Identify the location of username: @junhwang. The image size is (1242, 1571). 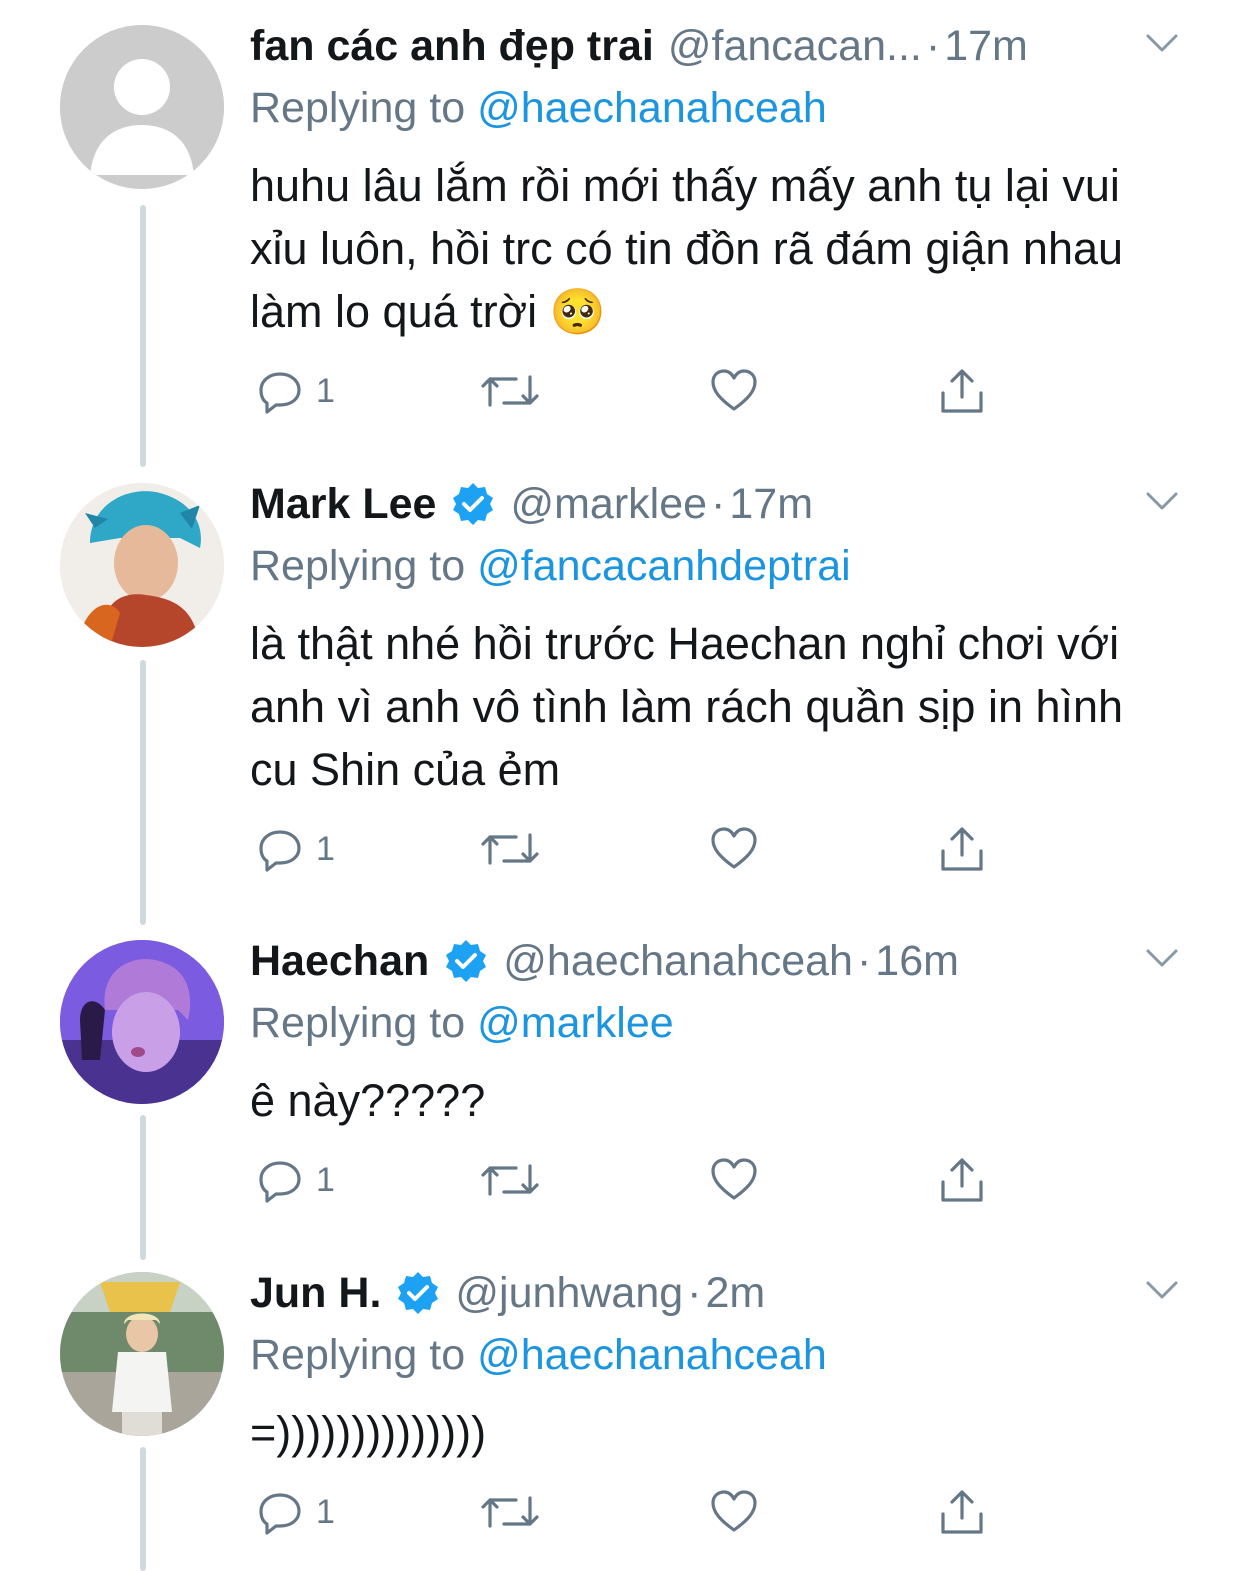
(569, 1293).